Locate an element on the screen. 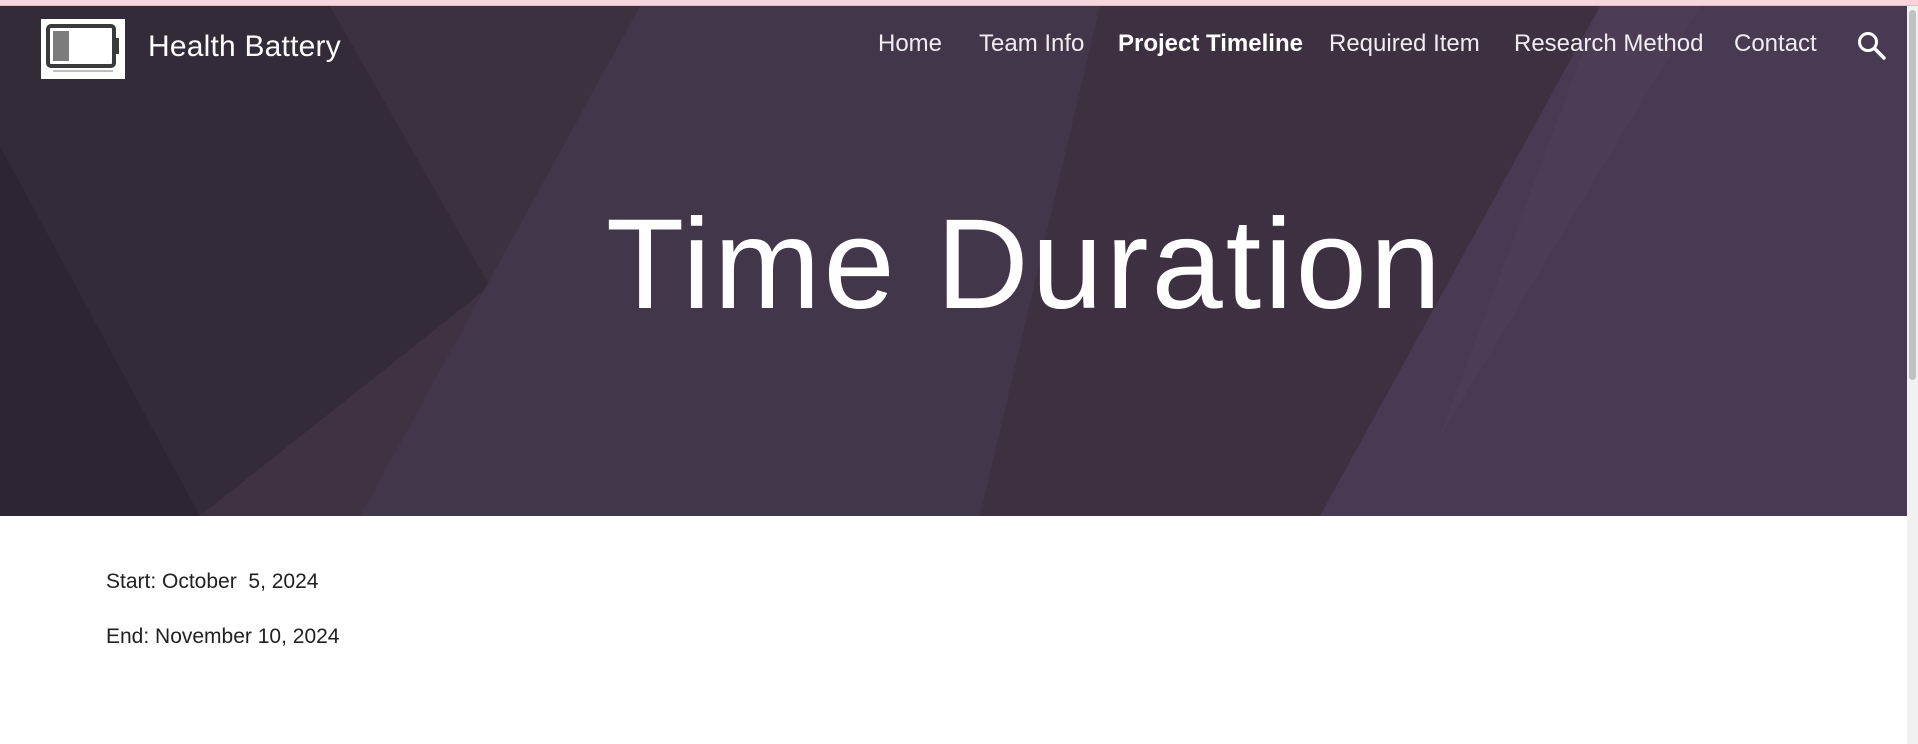  search-button is located at coordinates (1872, 46).